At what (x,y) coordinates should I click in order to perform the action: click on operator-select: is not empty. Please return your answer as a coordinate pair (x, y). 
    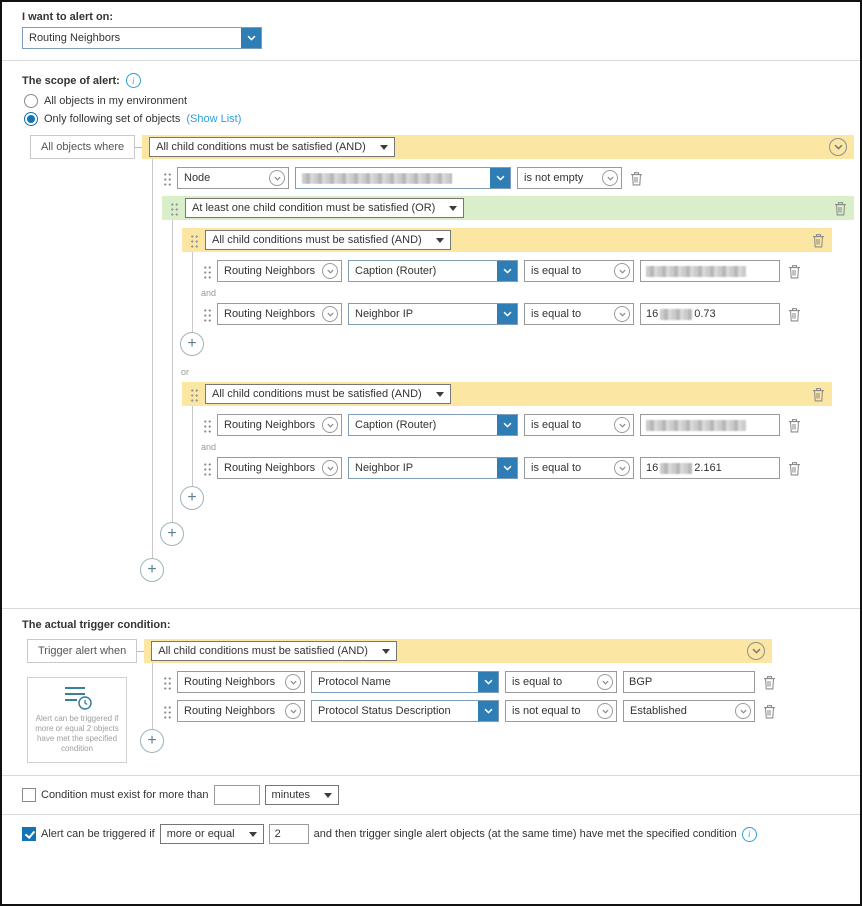
    Looking at the image, I should click on (569, 178).